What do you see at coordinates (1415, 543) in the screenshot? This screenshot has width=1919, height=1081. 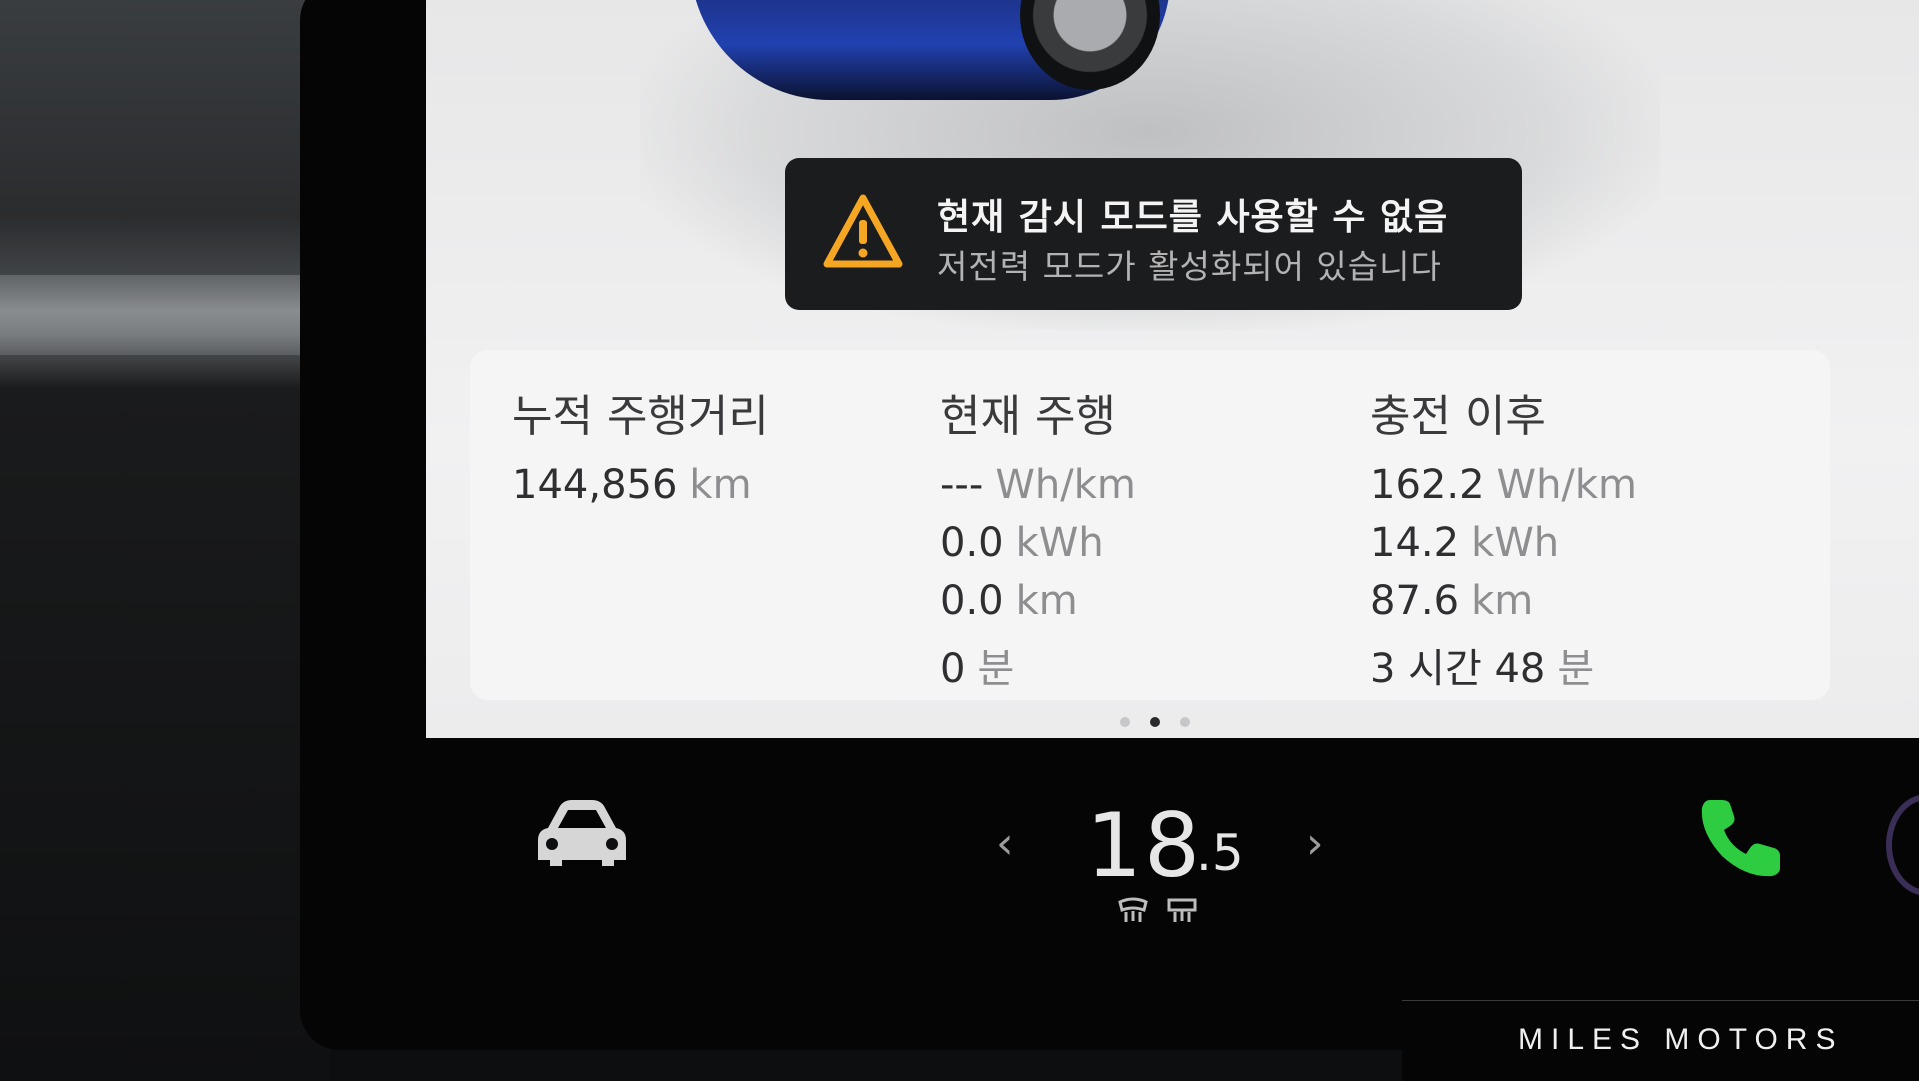 I see `stat-value: 14.2` at bounding box center [1415, 543].